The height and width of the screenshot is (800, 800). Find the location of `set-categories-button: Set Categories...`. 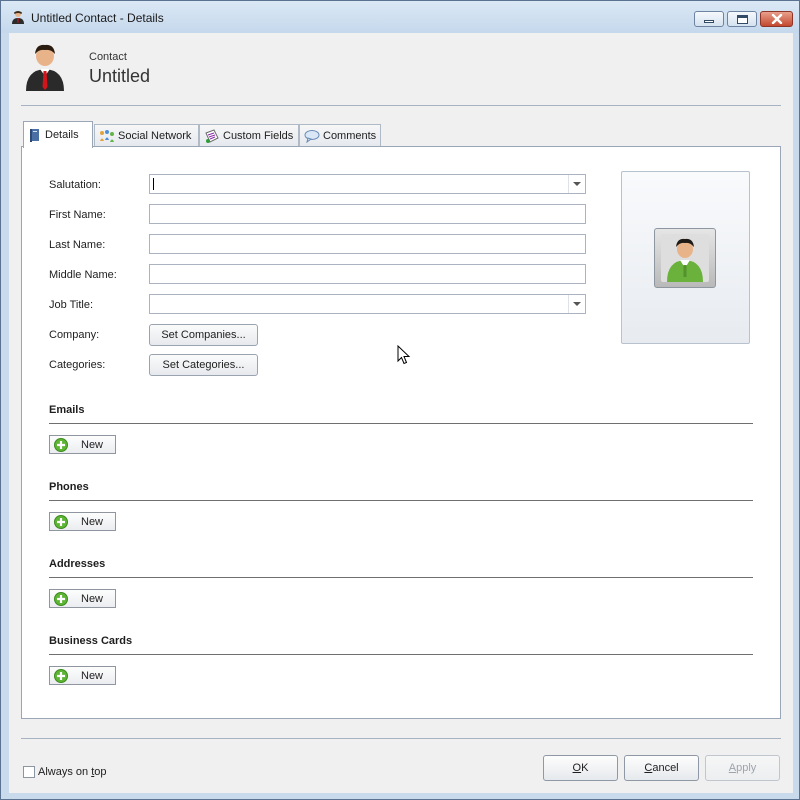

set-categories-button: Set Categories... is located at coordinates (203, 365).